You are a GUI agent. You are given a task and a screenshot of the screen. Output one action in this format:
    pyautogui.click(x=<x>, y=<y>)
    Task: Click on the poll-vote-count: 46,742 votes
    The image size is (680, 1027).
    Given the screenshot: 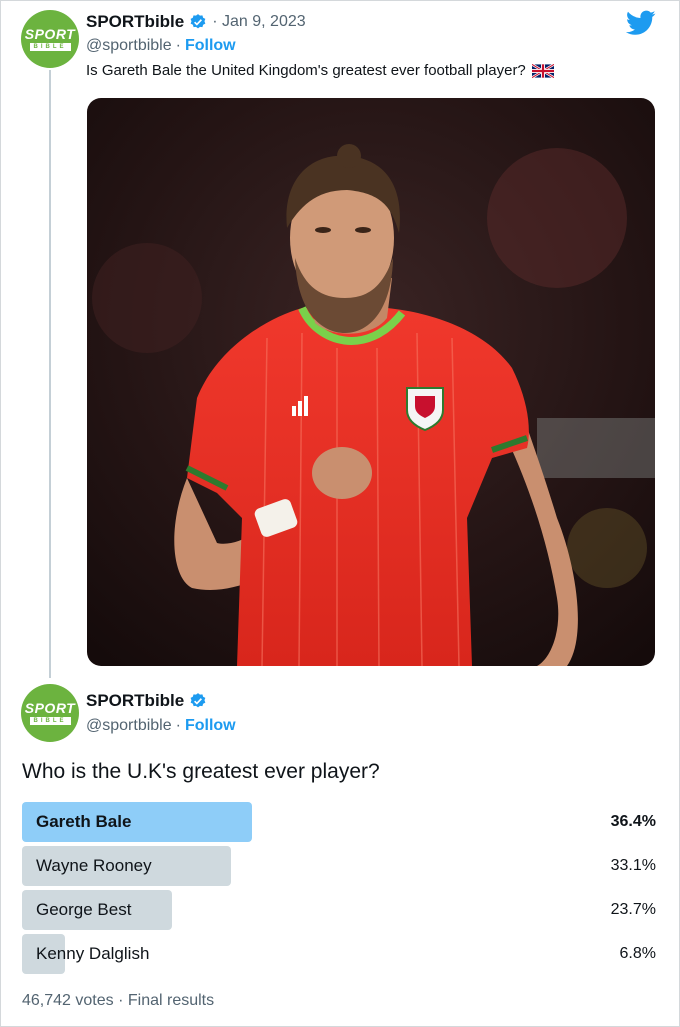 What is the action you would take?
    pyautogui.click(x=68, y=1000)
    